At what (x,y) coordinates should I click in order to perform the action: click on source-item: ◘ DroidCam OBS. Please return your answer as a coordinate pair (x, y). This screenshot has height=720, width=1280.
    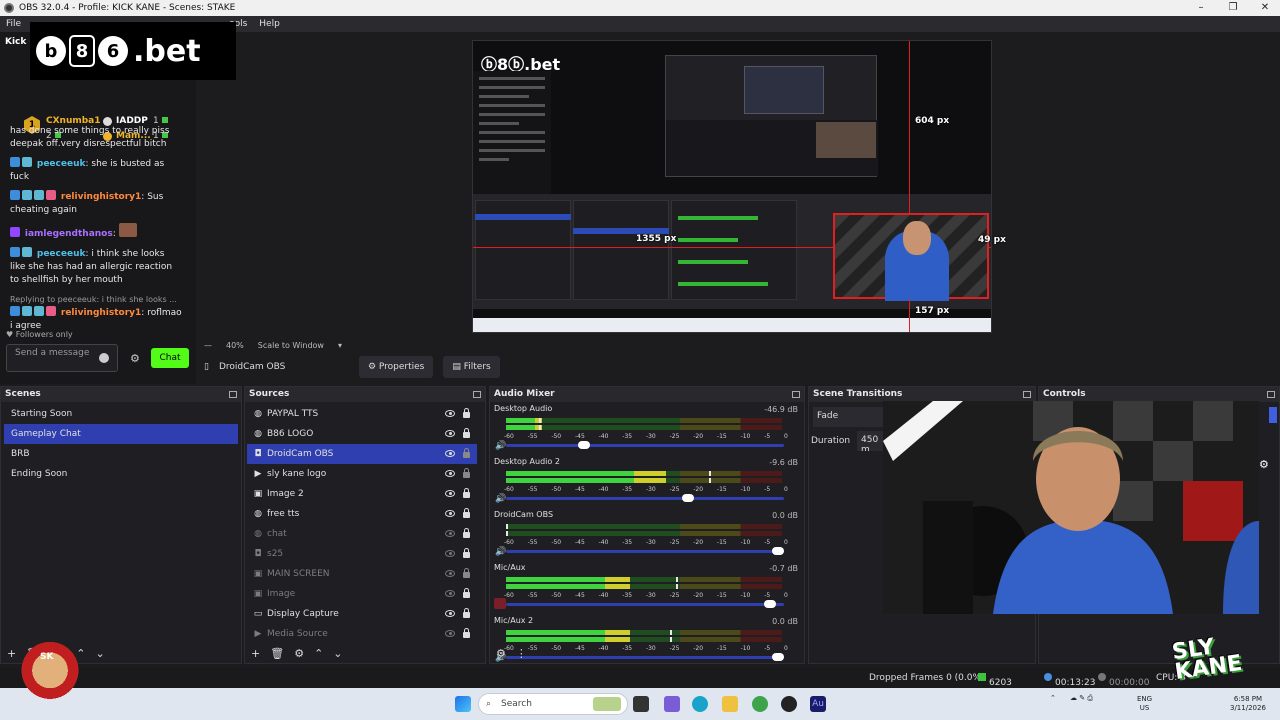
    Looking at the image, I should click on (362, 454).